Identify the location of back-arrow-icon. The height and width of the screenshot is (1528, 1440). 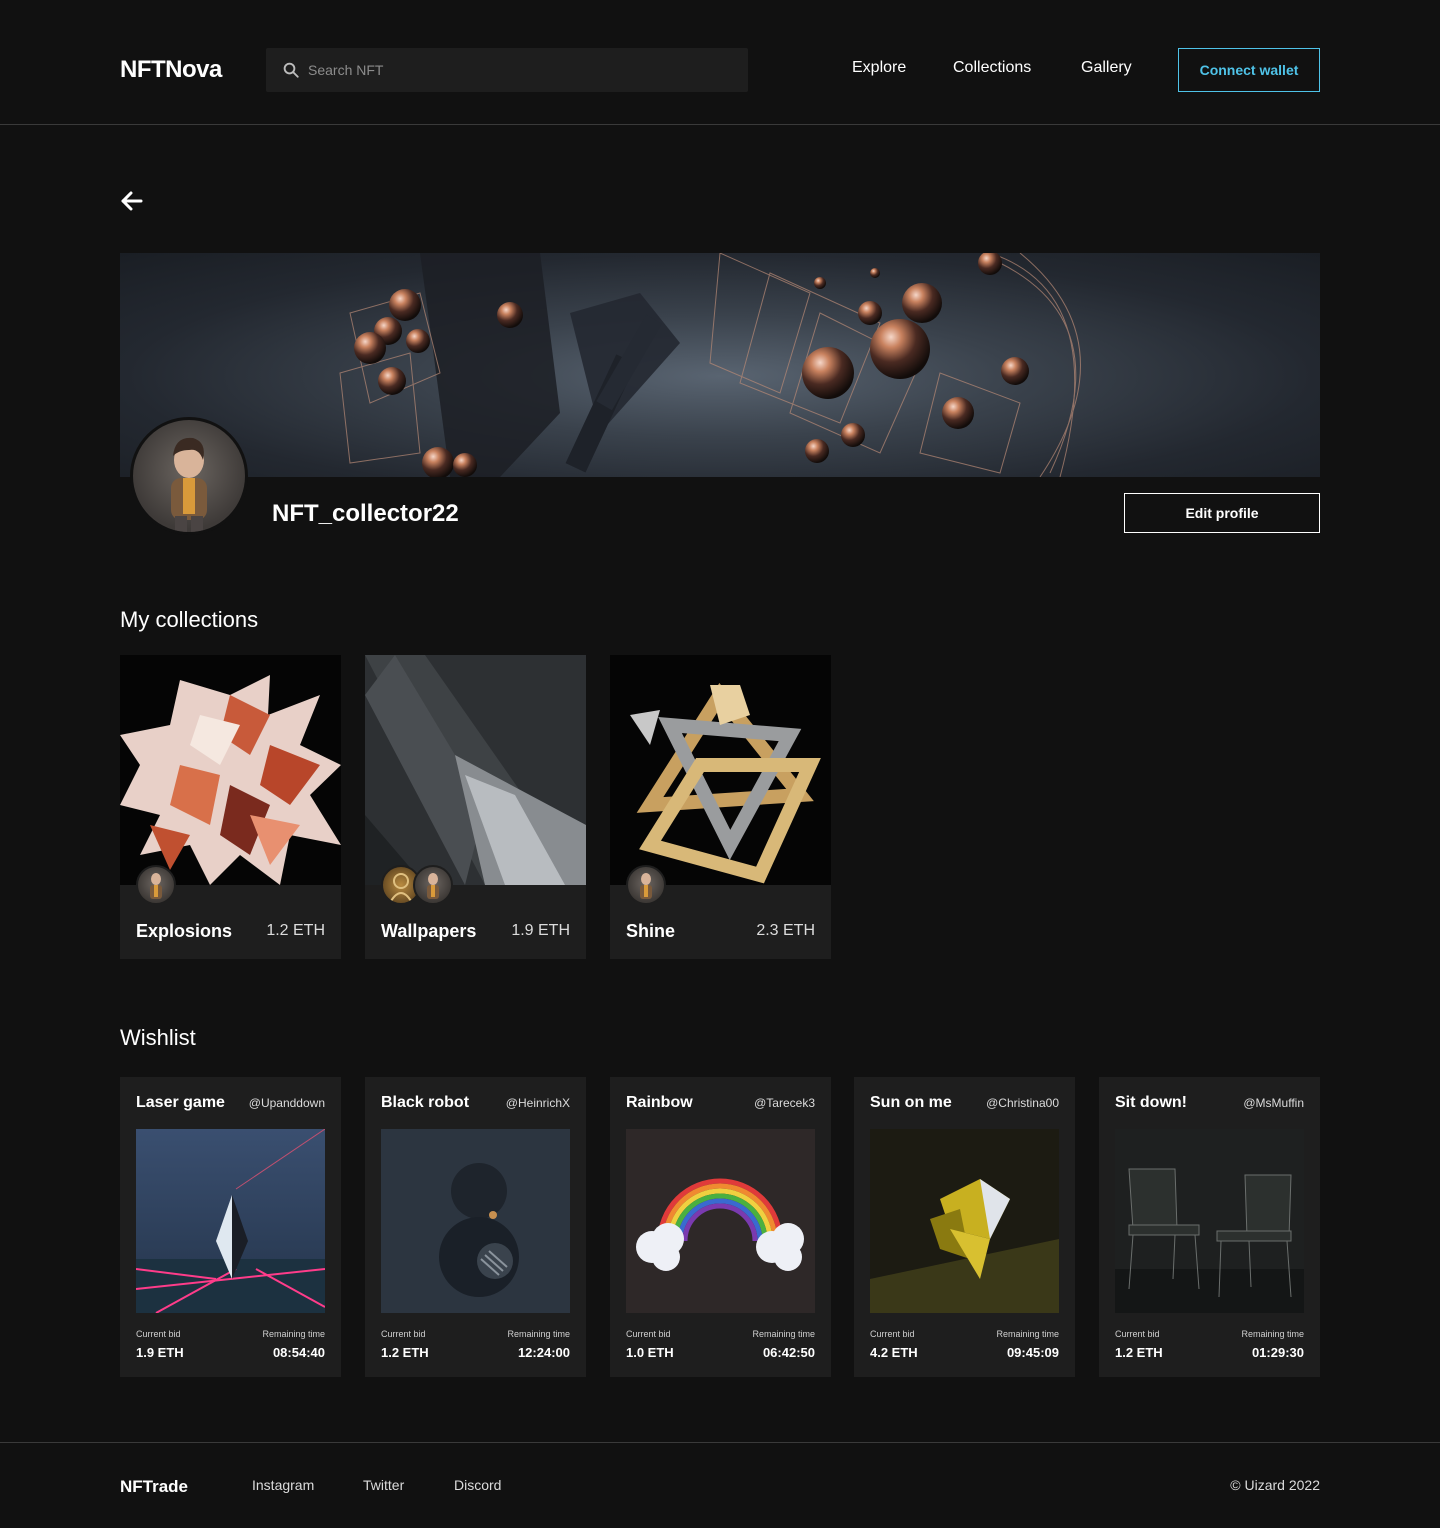
(132, 201).